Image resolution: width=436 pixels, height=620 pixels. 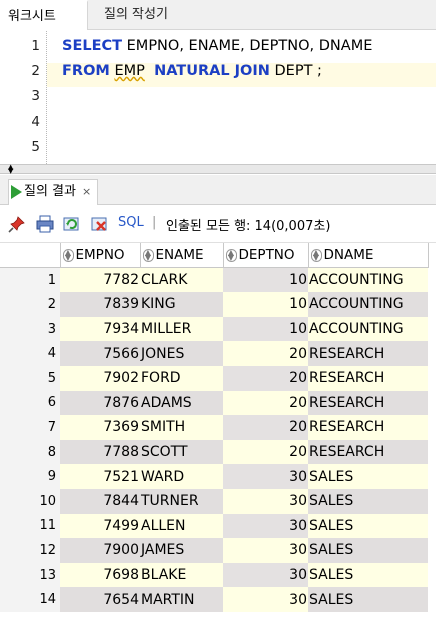 I want to click on splitter-arrows-icon: ▲ ▼, so click(x=10, y=169).